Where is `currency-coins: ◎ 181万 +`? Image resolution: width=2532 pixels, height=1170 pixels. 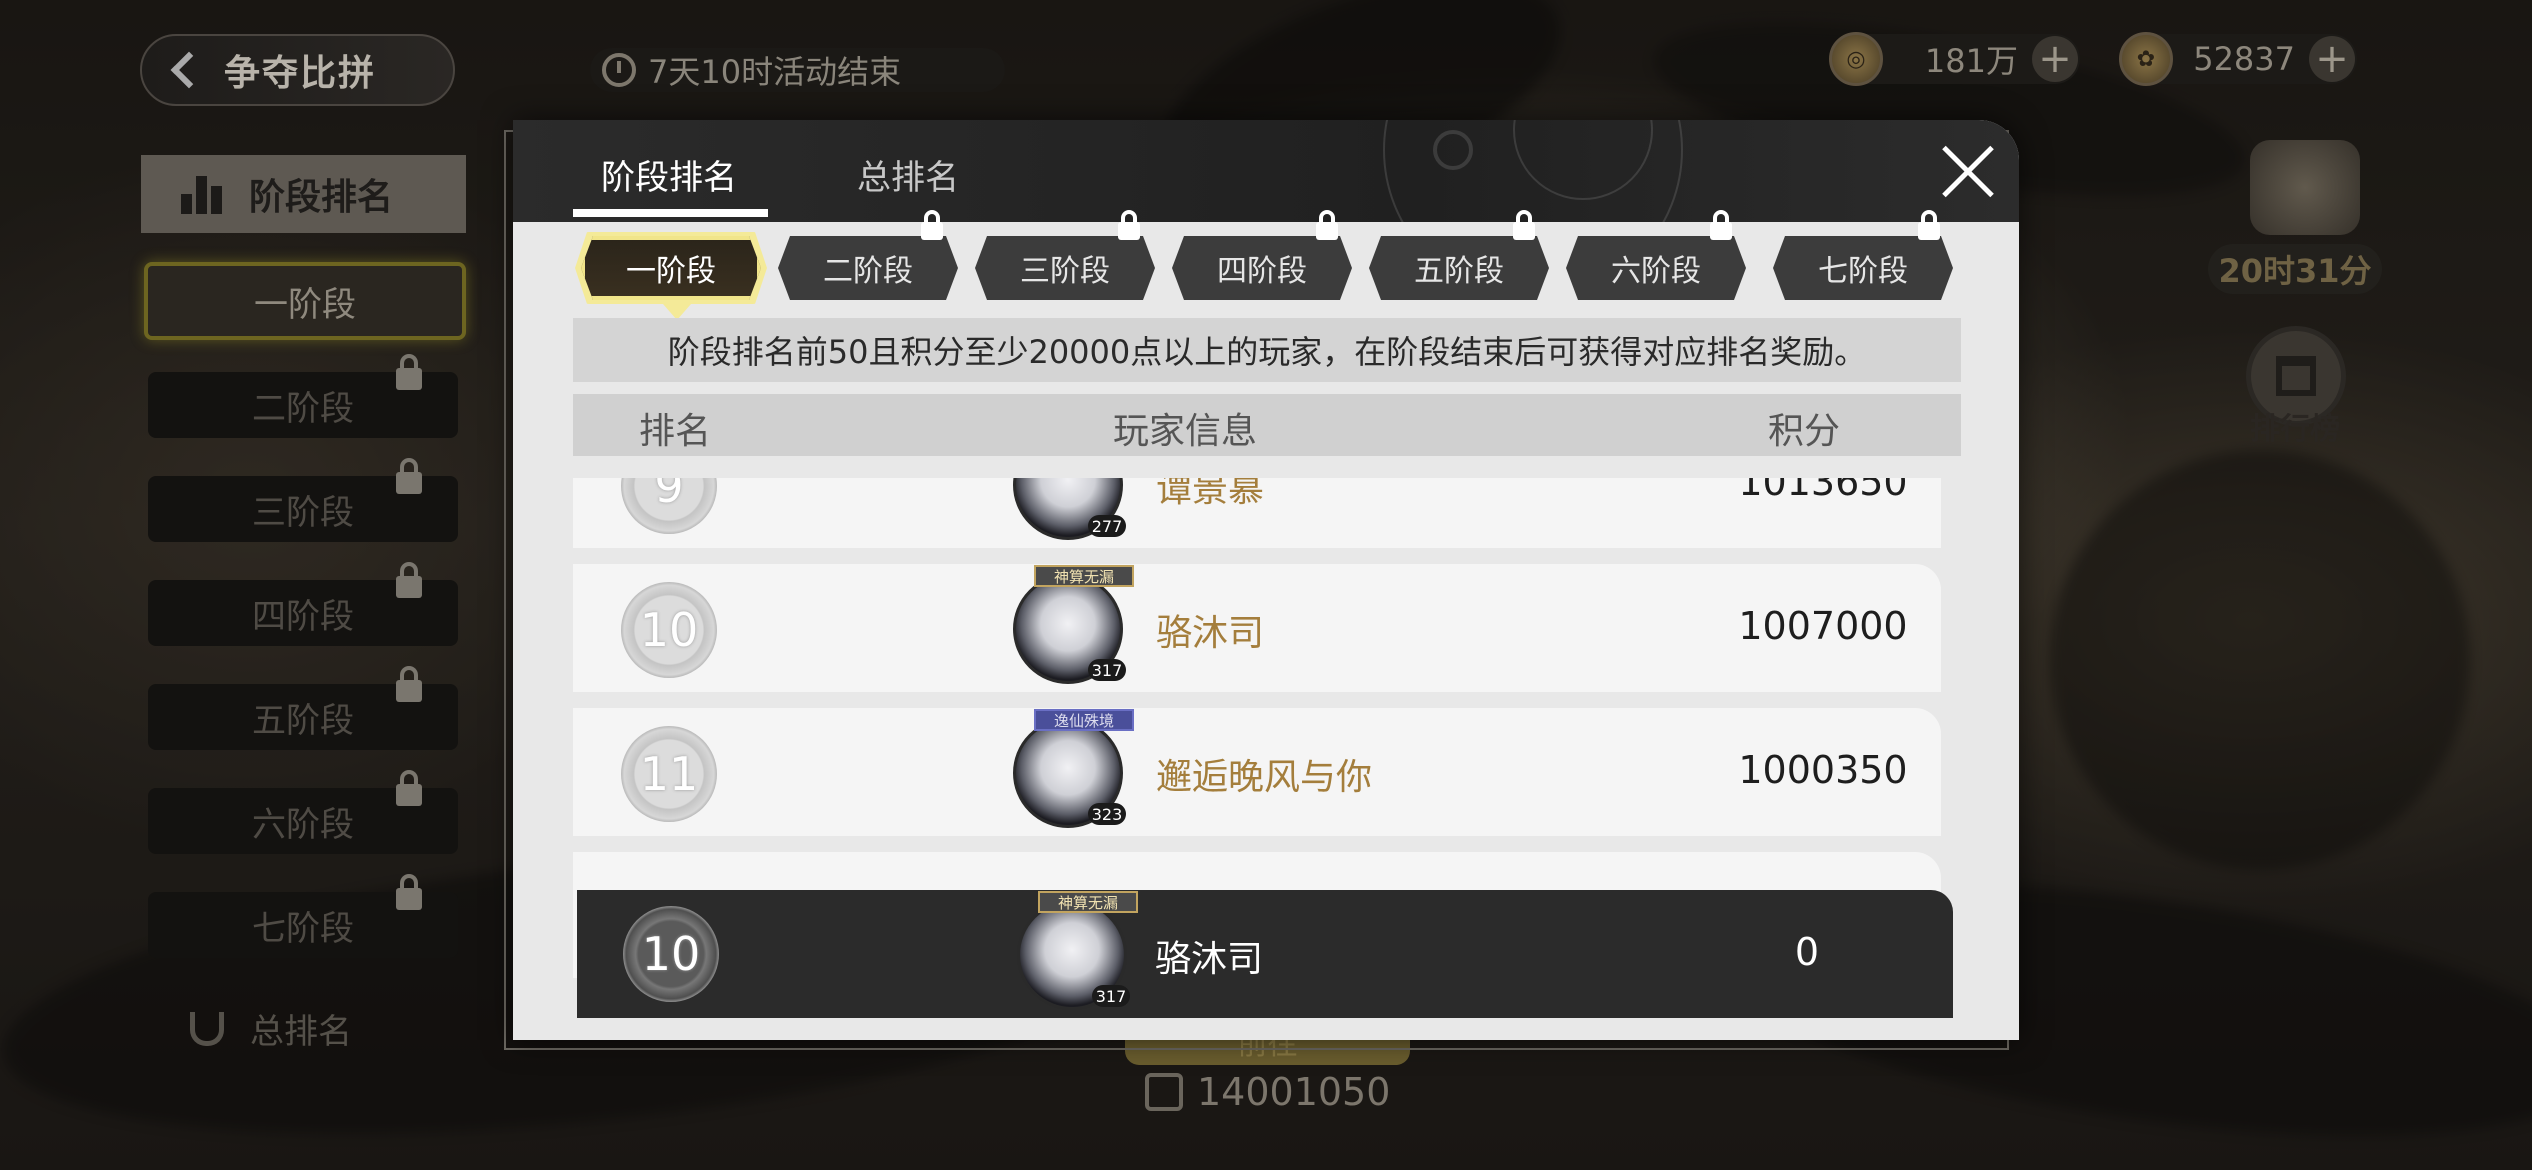
currency-coins: ◎ 181万 + is located at coordinates (1954, 59).